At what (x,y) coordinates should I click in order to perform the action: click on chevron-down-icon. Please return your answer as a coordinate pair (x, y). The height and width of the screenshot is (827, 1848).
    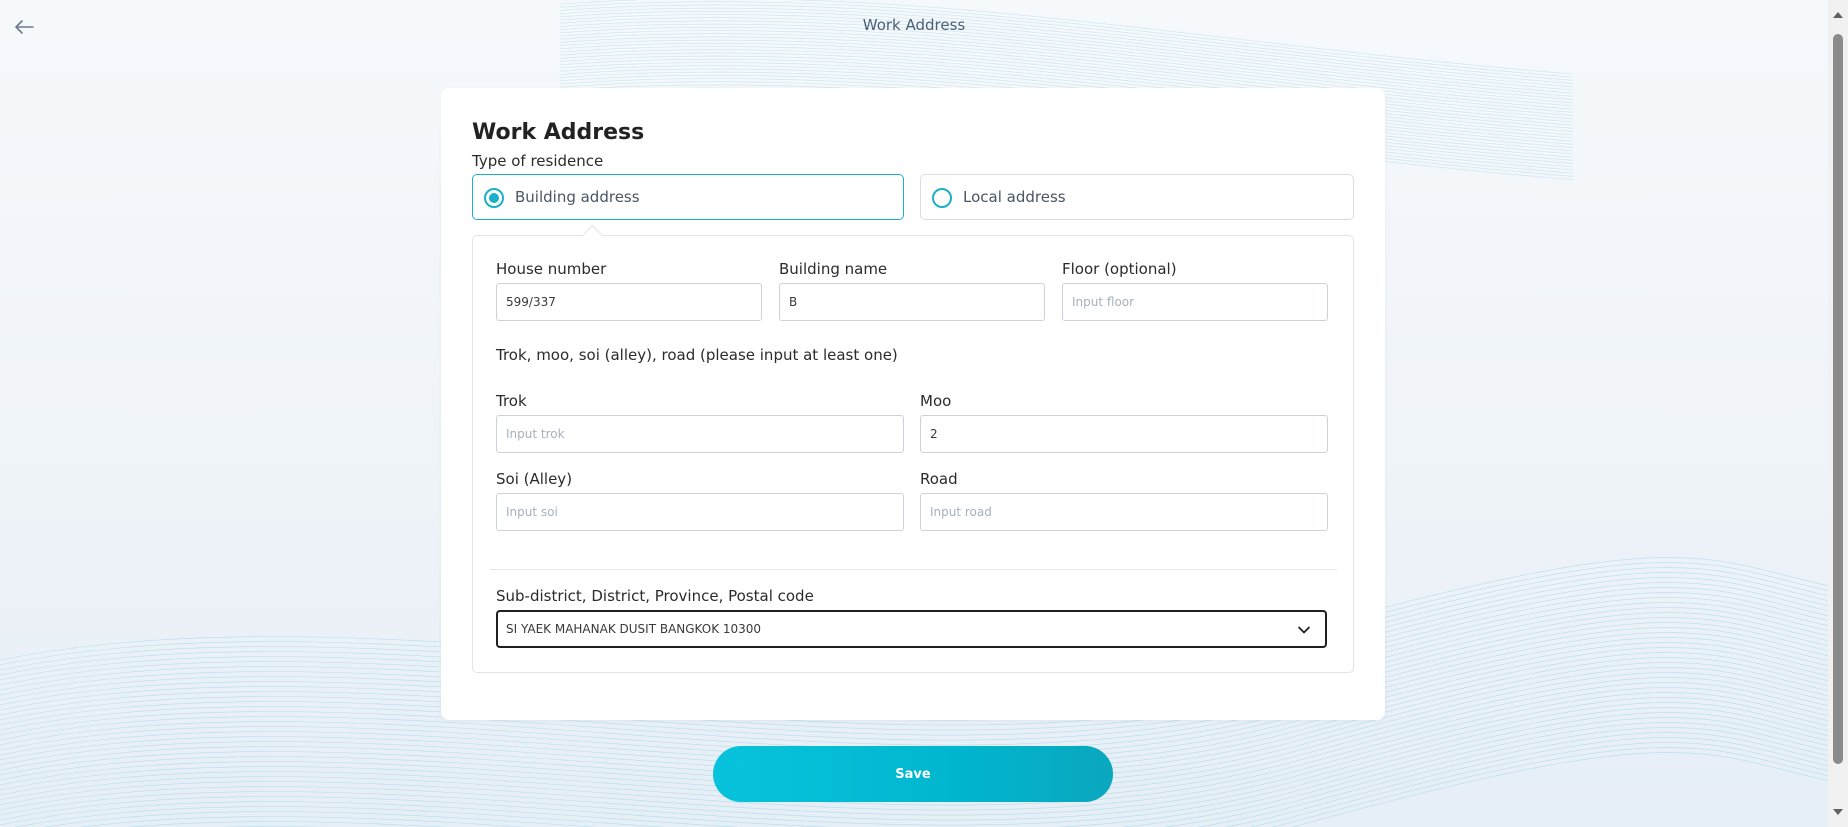
    Looking at the image, I should click on (1304, 630).